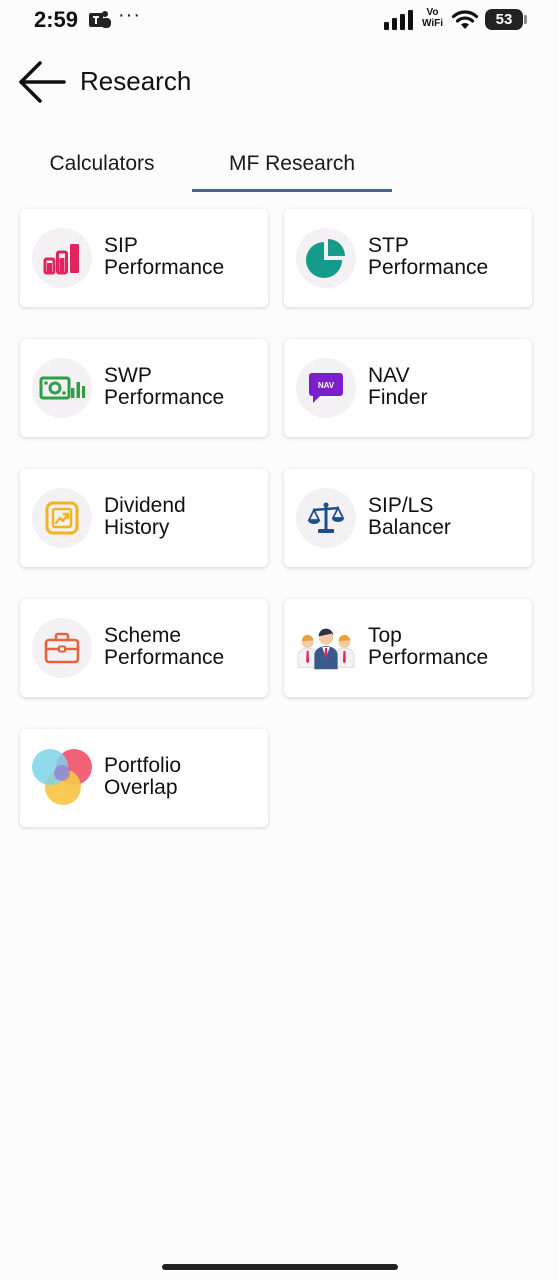 Image resolution: width=559 pixels, height=1280 pixels. I want to click on tab-bar: Calculators MF Research, so click(279, 167).